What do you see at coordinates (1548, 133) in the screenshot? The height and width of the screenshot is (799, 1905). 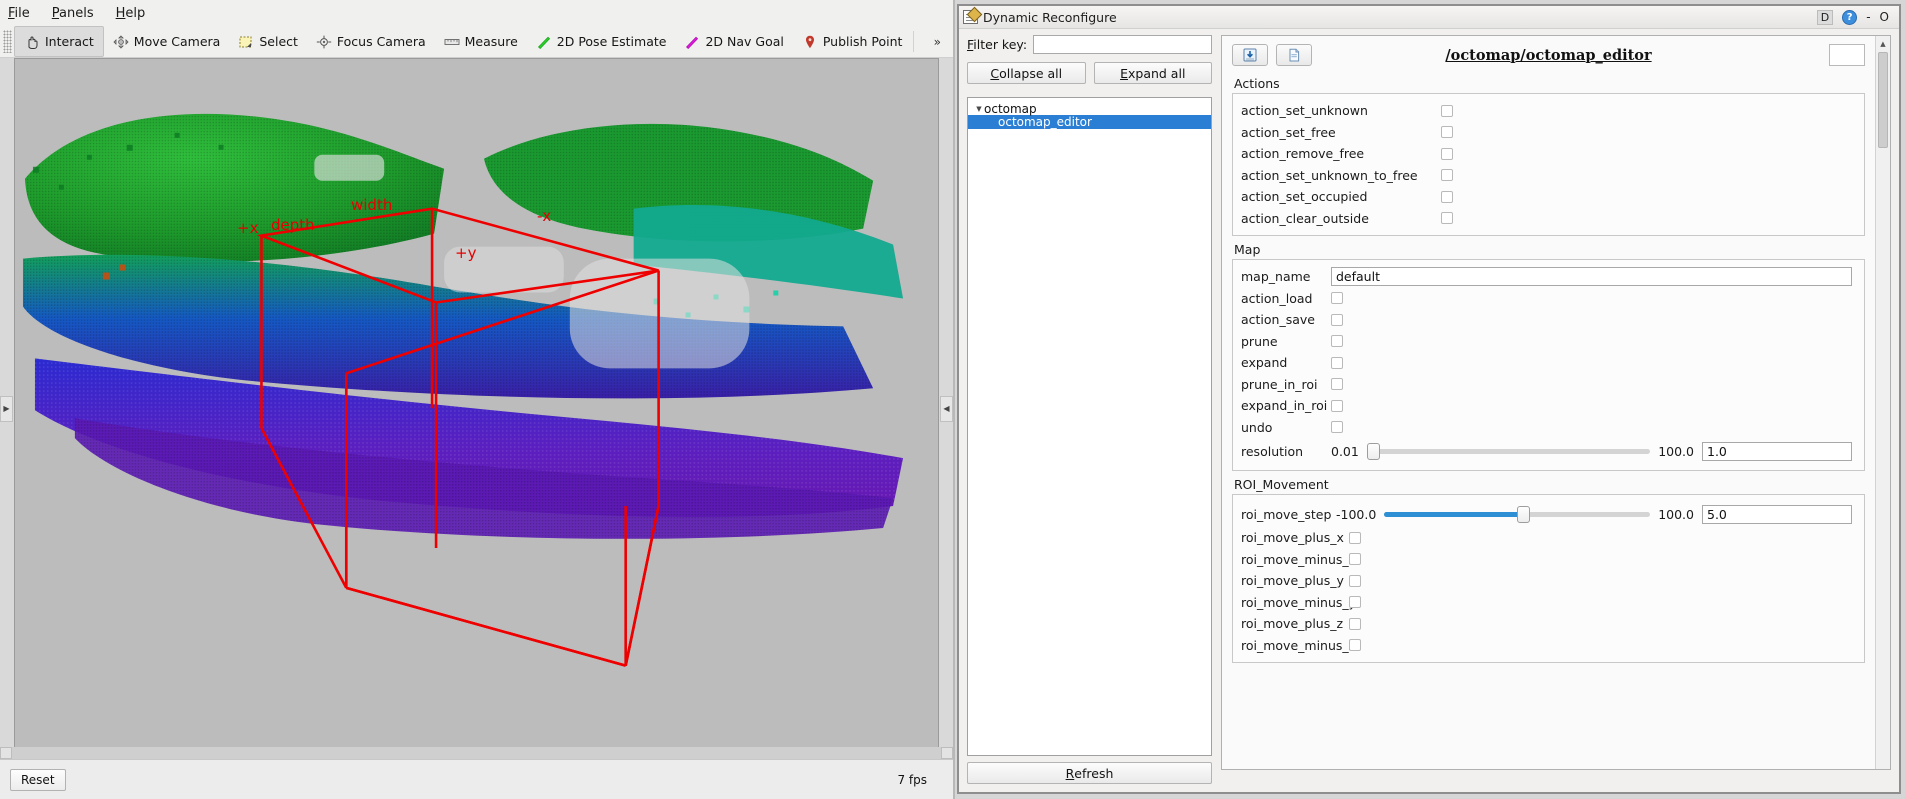 I see `param-row: action_set_free` at bounding box center [1548, 133].